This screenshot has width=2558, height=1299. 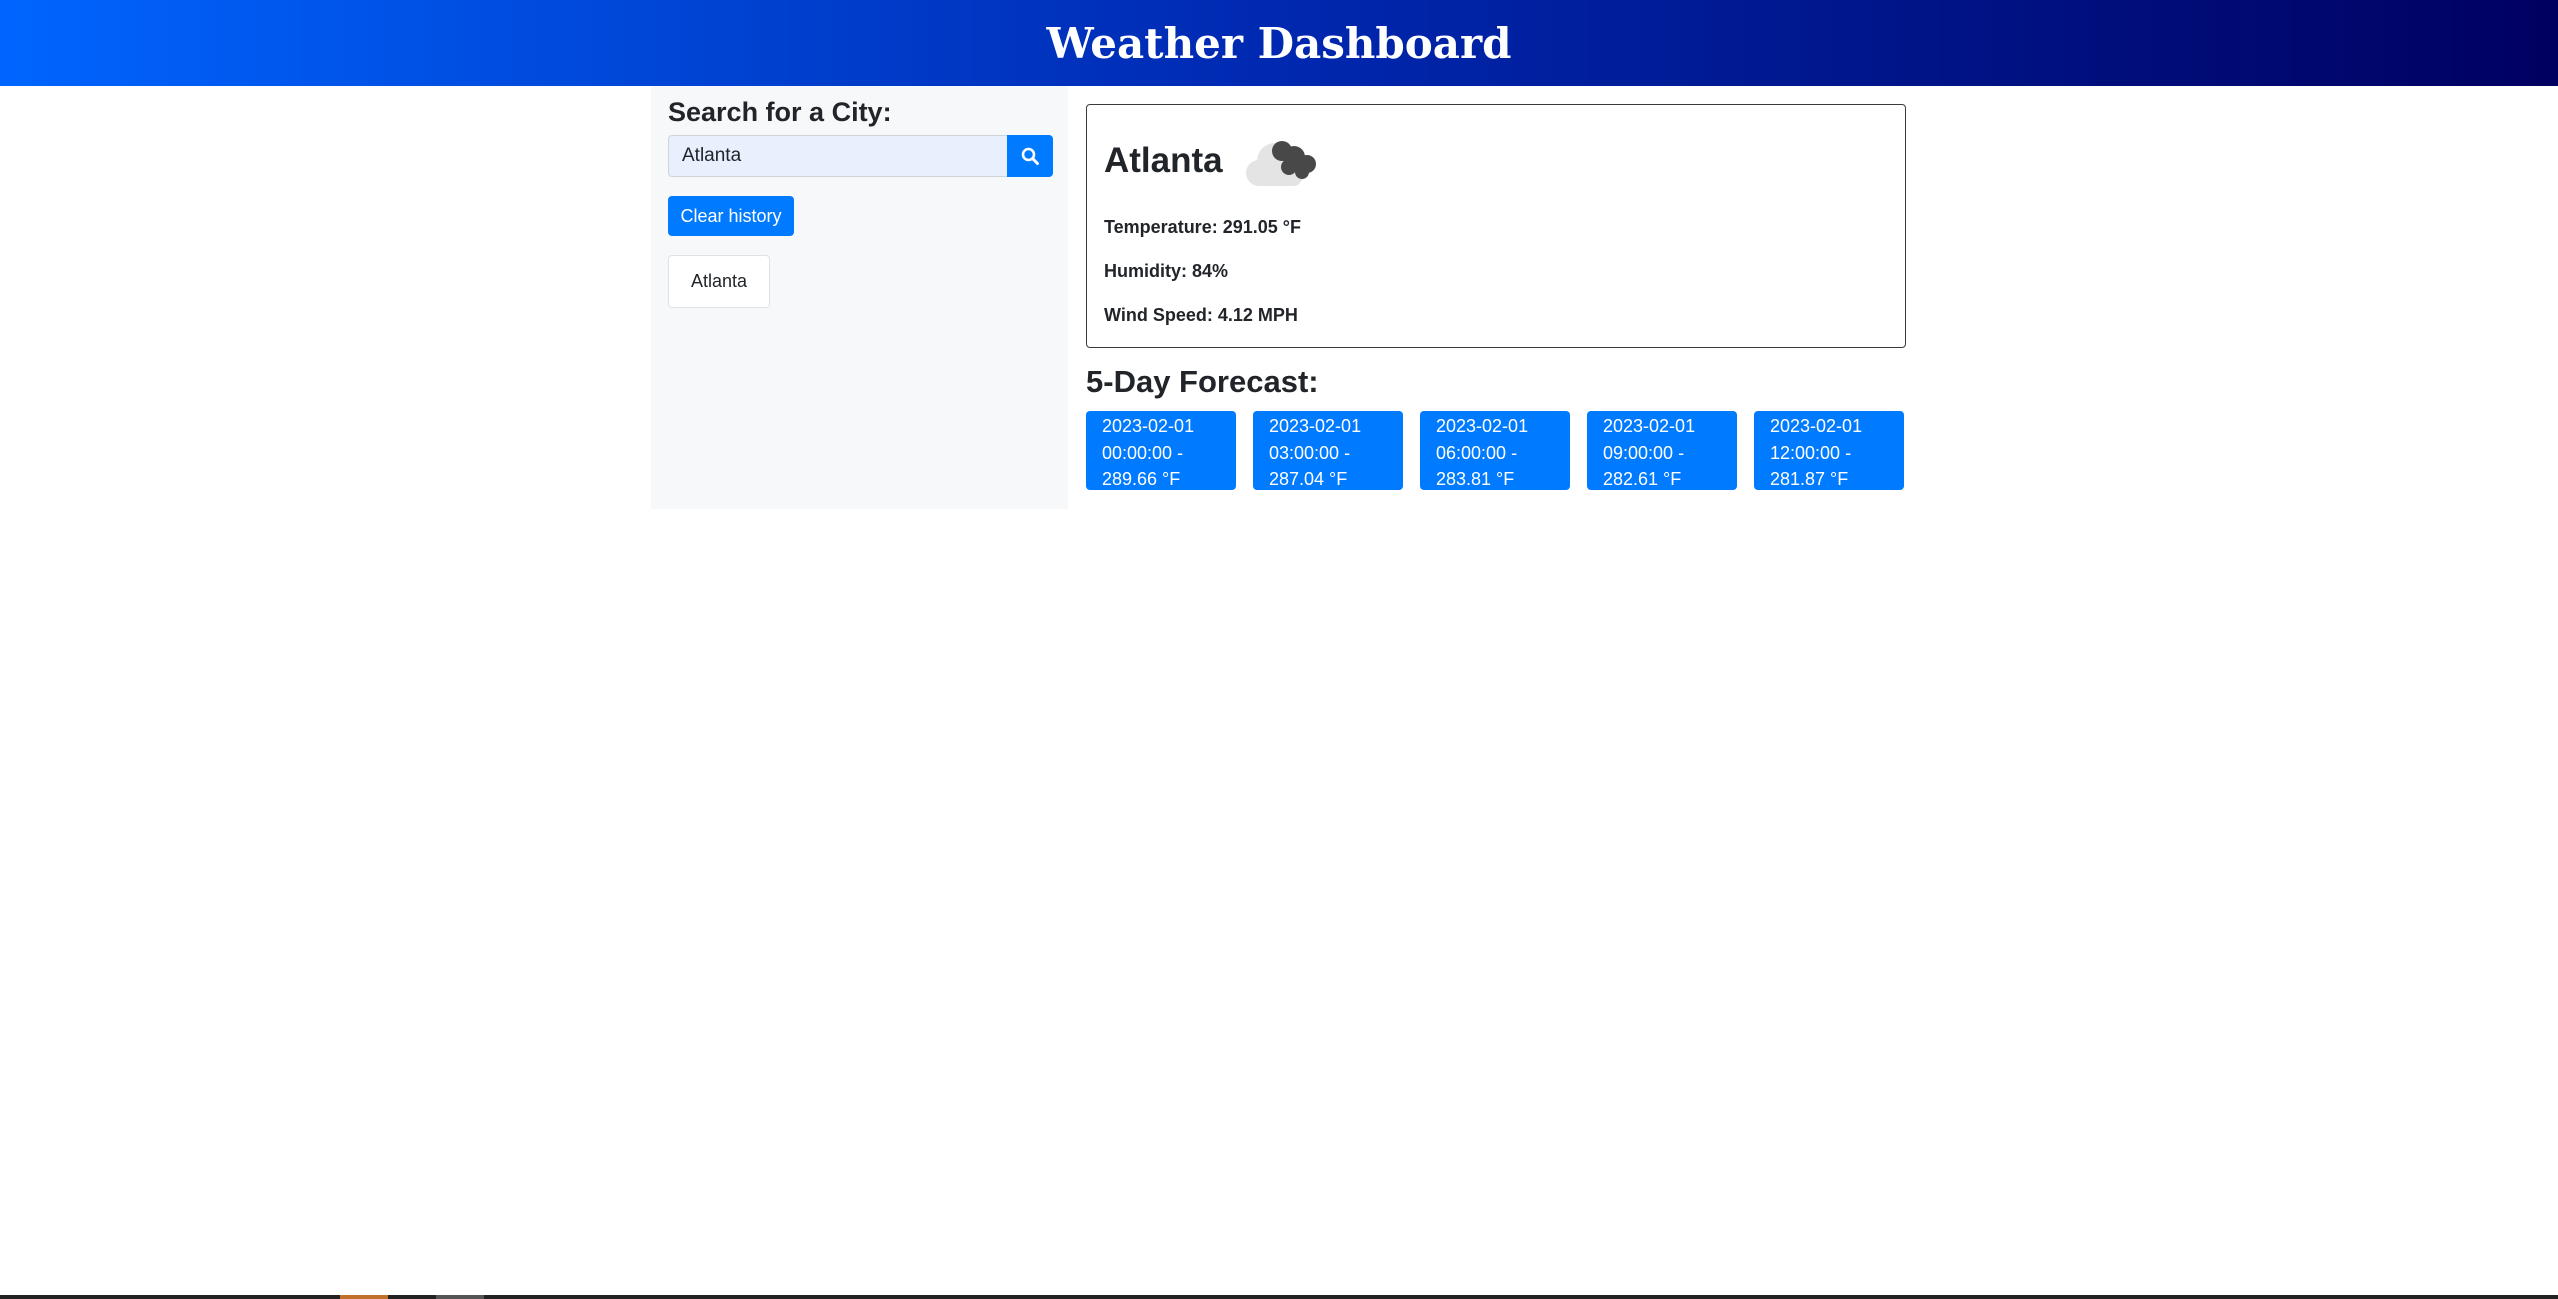 I want to click on forecast-time: 00:00:00 -, so click(x=1143, y=452).